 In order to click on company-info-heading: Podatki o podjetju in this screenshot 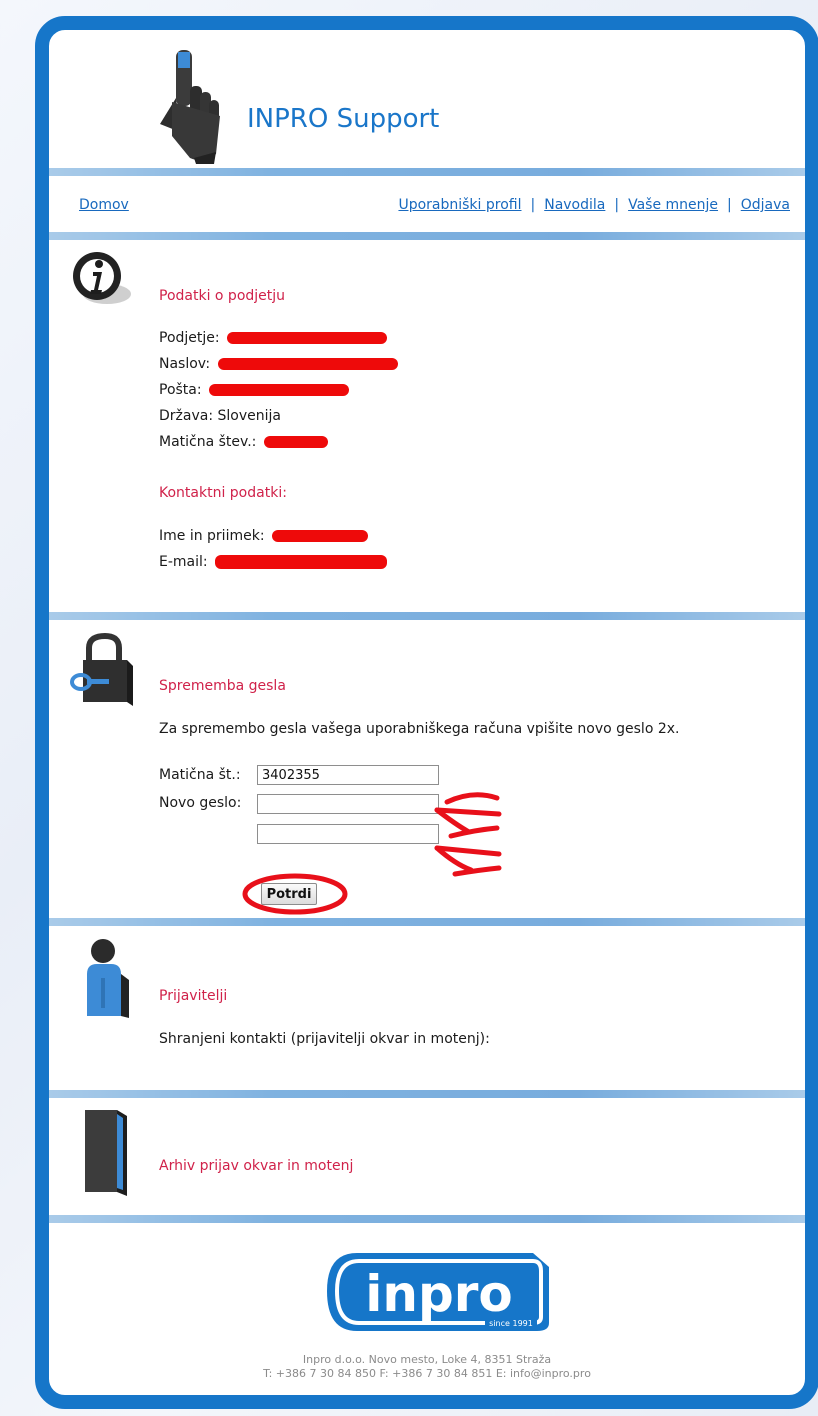, I will do `click(222, 296)`.